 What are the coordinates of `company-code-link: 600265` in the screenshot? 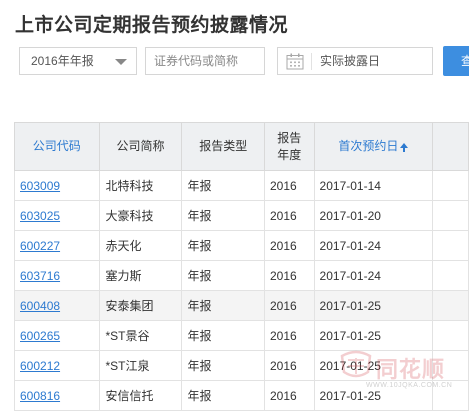 It's located at (40, 336).